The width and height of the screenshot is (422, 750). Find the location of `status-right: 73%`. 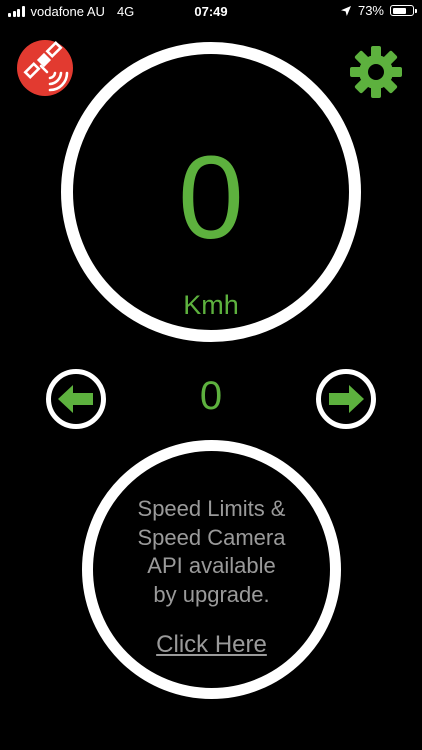

status-right: 73% is located at coordinates (378, 10).